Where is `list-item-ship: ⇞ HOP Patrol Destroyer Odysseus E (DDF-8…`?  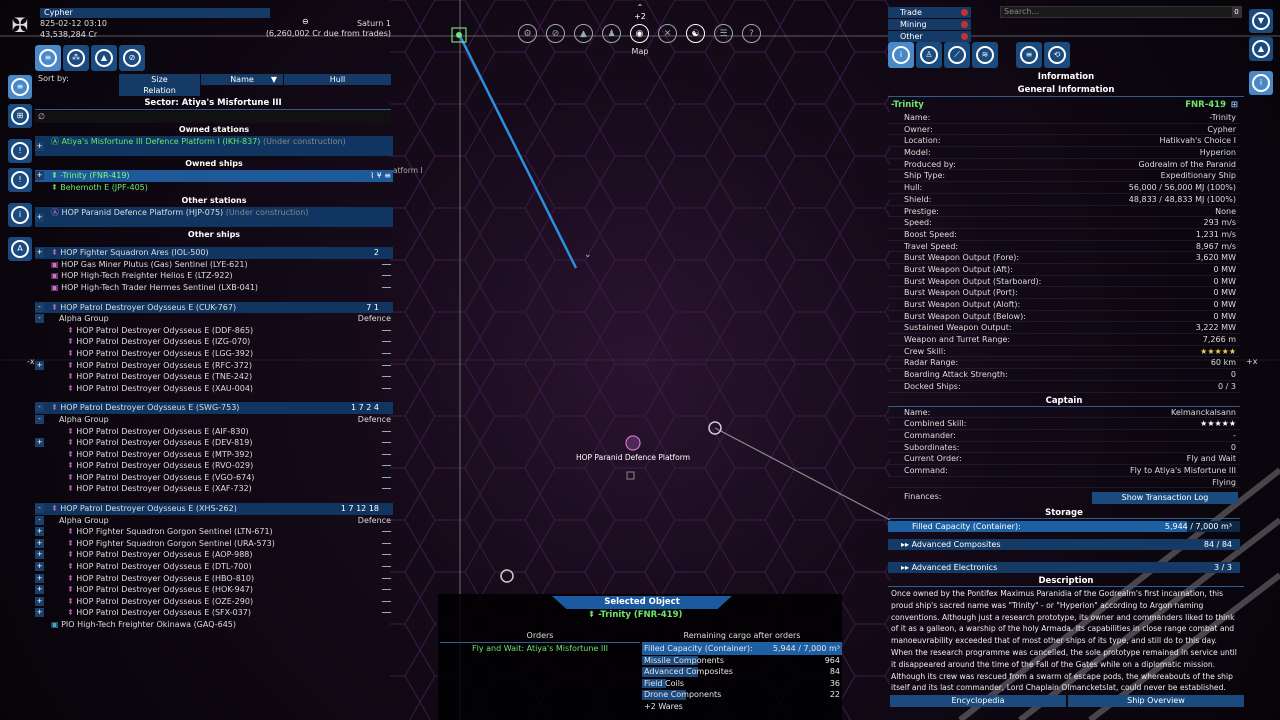 list-item-ship: ⇞ HOP Patrol Destroyer Odysseus E (DDF-8… is located at coordinates (214, 331).